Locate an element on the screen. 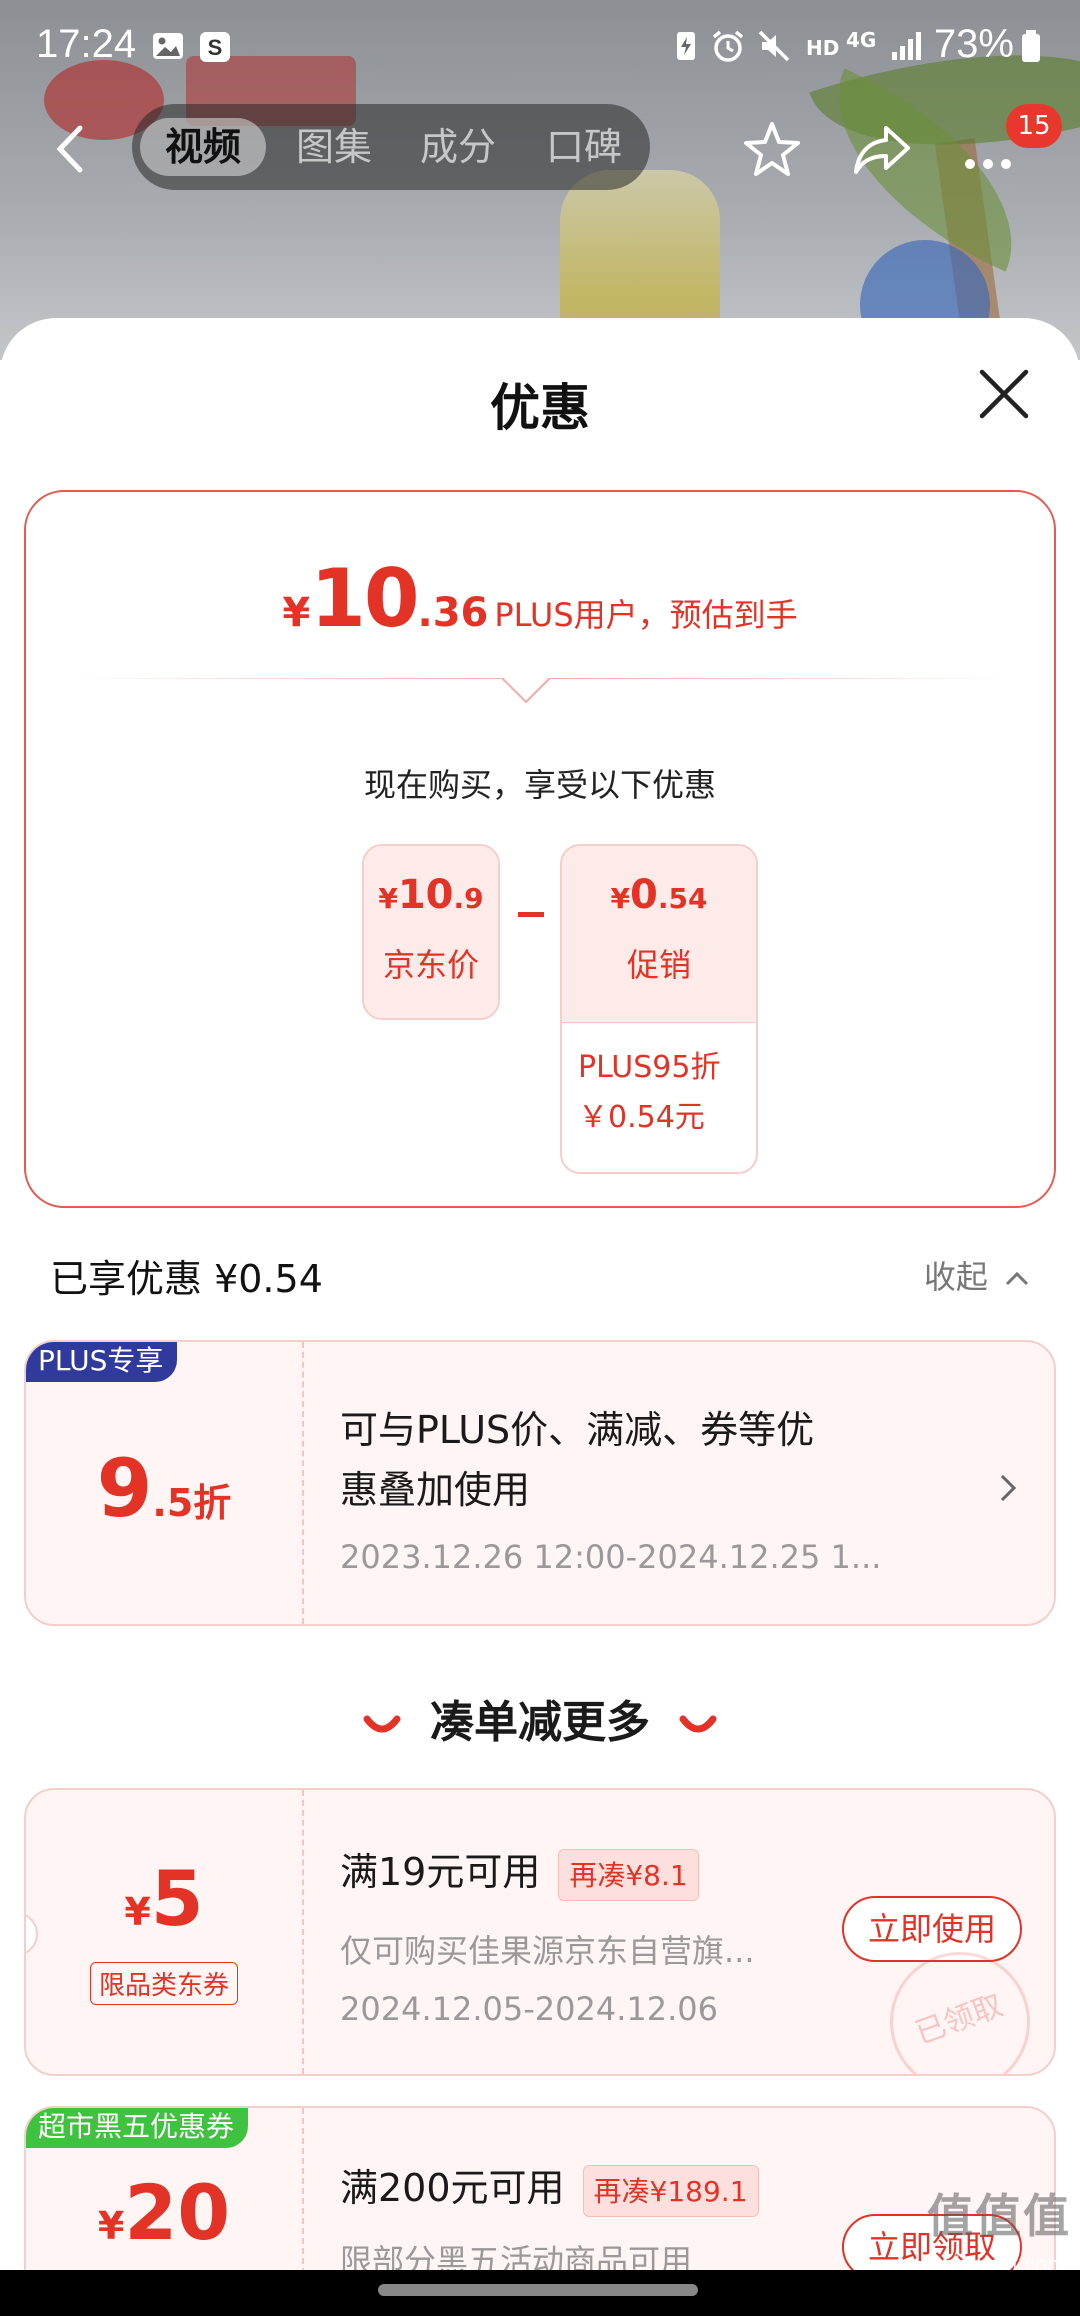 This screenshot has width=1080, height=2316. jd-price-card: ¥10.9 京东价 is located at coordinates (431, 932).